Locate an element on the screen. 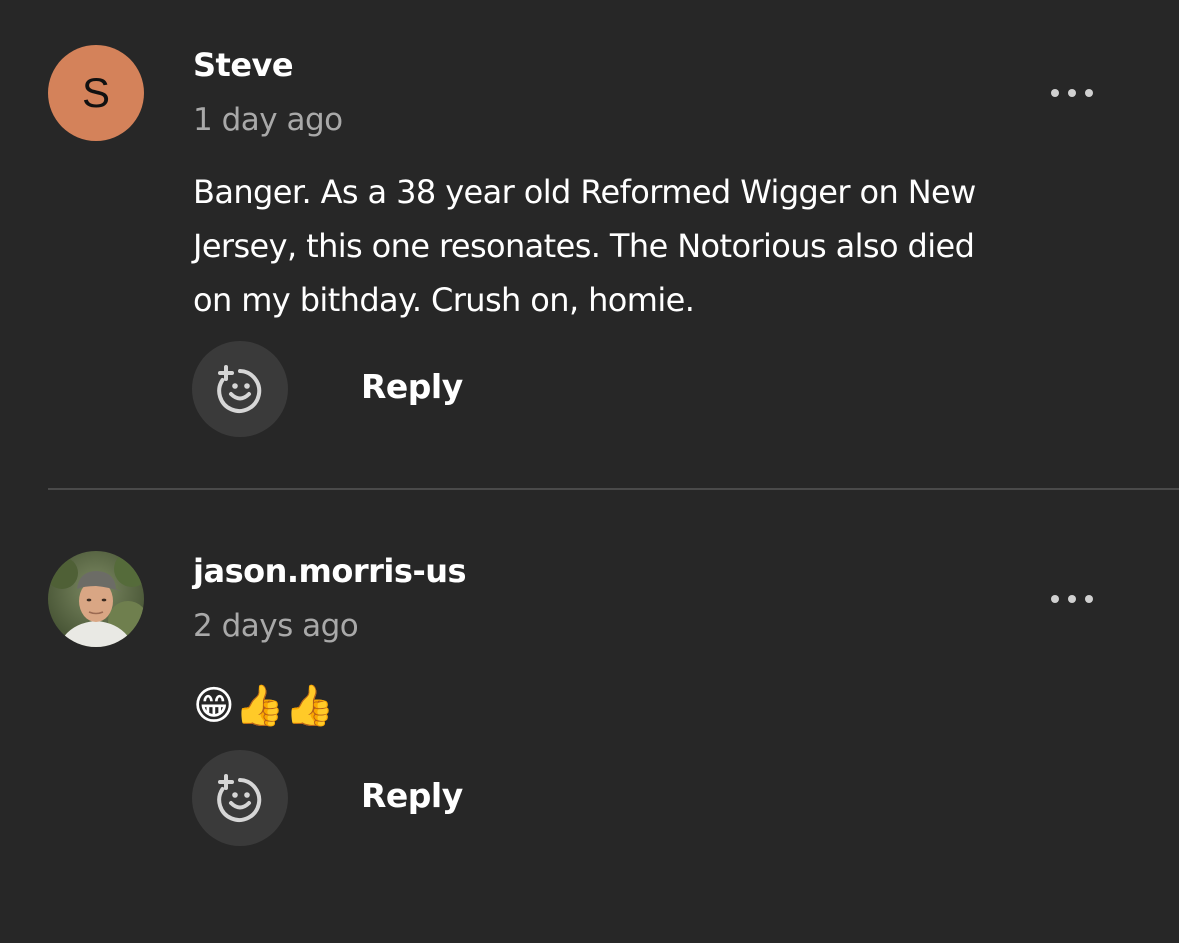 This screenshot has height=943, width=1179. avatar is located at coordinates (96, 599).